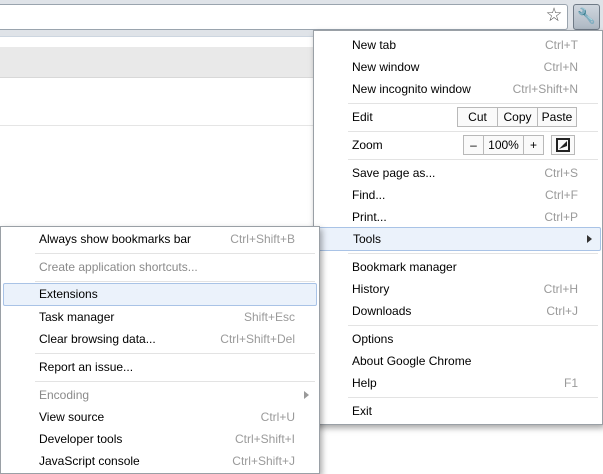 The height and width of the screenshot is (474, 603). What do you see at coordinates (81, 439) in the screenshot?
I see `menu-item-label: Developer tools` at bounding box center [81, 439].